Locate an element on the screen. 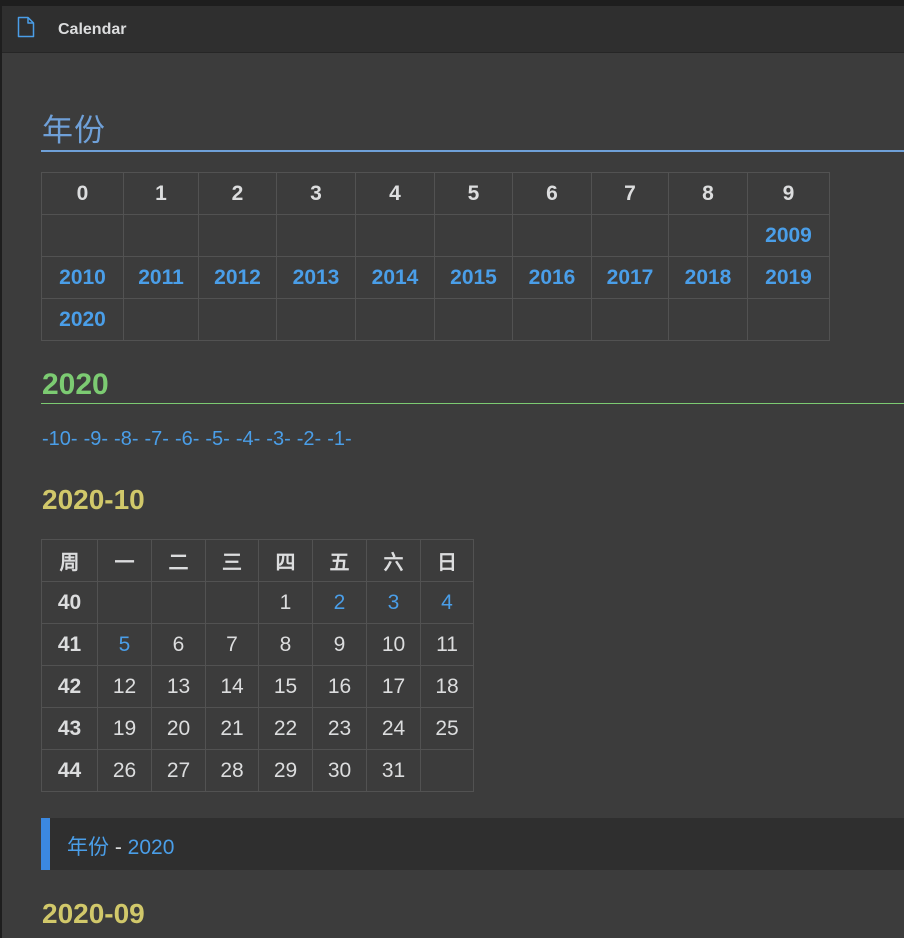 Image resolution: width=904 pixels, height=938 pixels. month-link: -7- is located at coordinates (156, 439).